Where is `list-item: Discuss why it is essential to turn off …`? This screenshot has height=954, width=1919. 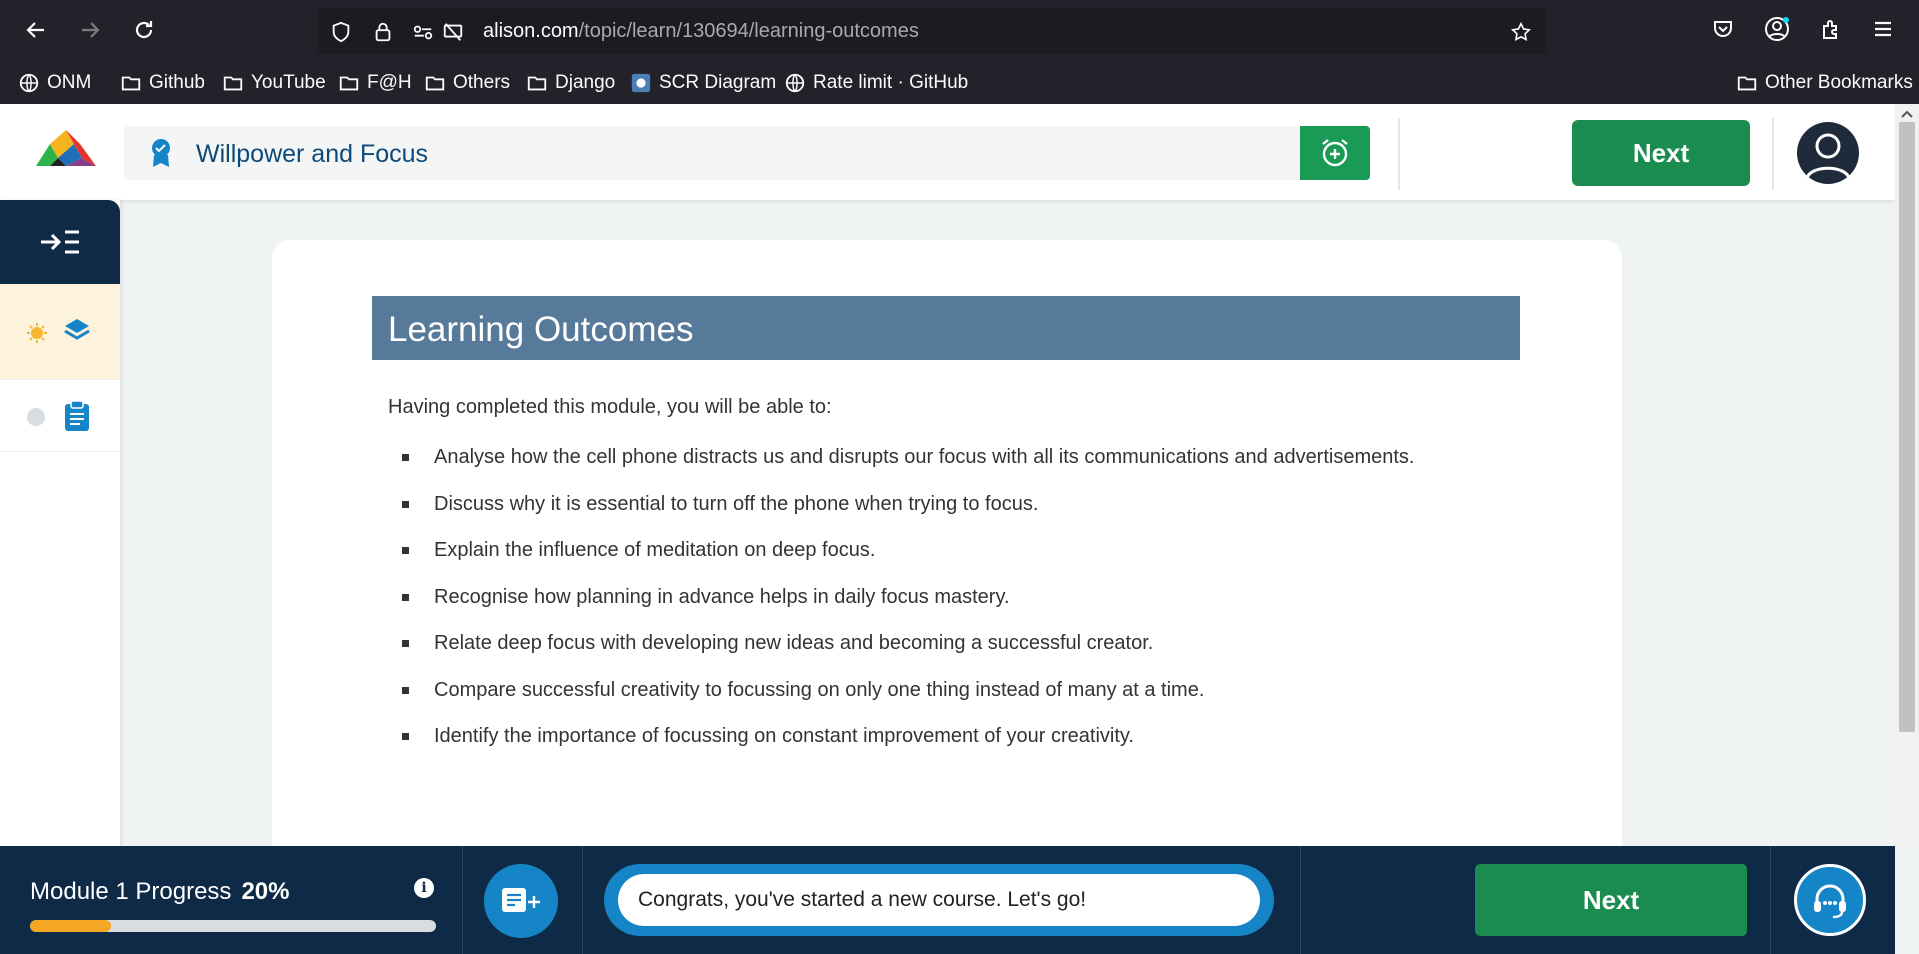
list-item: Discuss why it is essential to turn off … is located at coordinates (908, 516).